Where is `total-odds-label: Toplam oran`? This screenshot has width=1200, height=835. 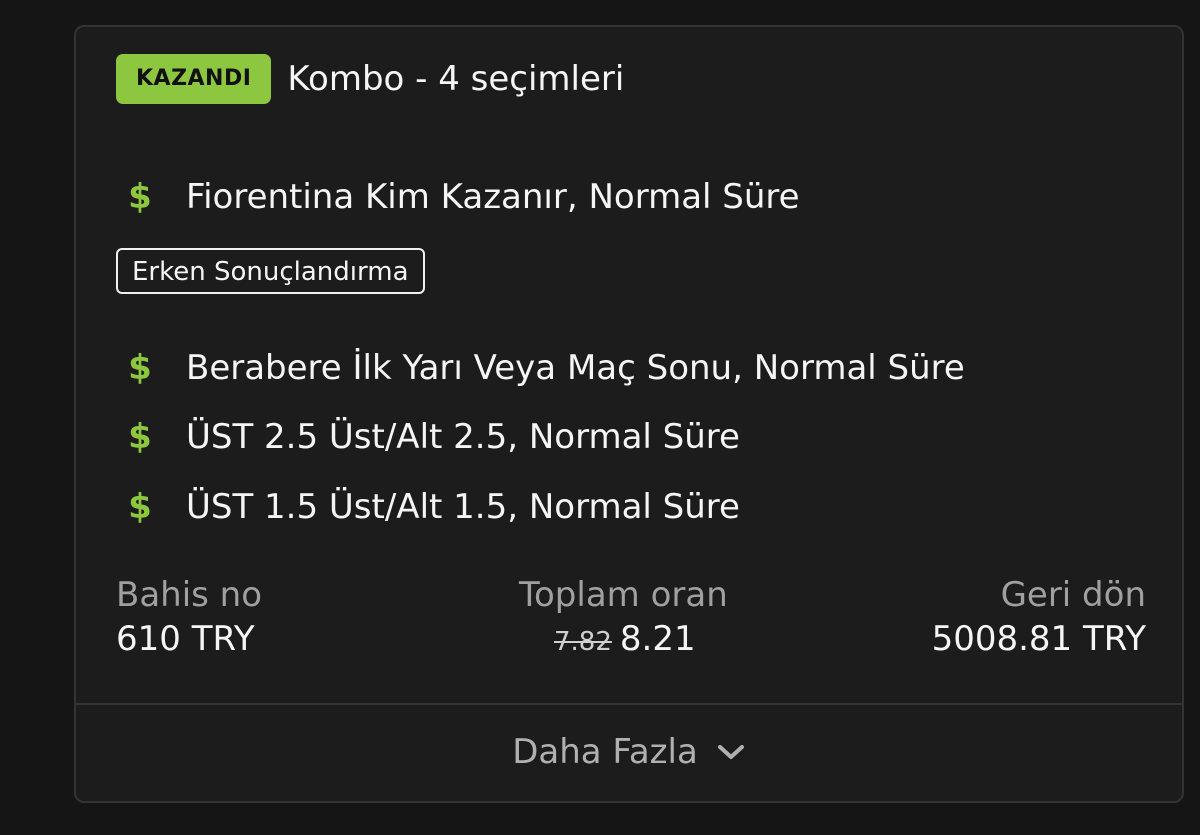 total-odds-label: Toplam oran is located at coordinates (623, 595).